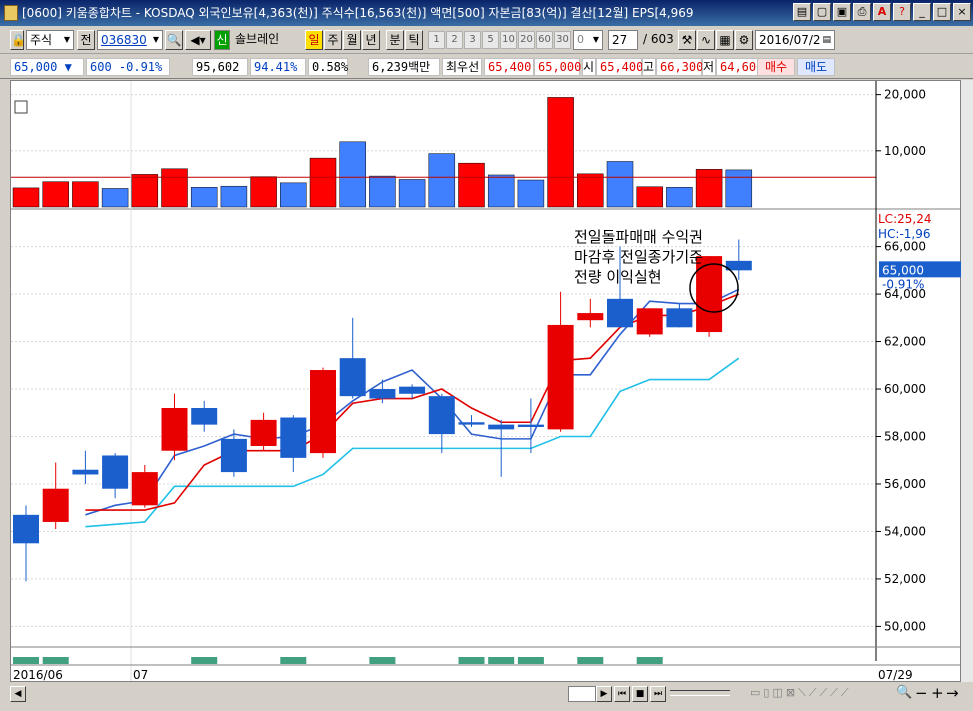 This screenshot has width=973, height=711. What do you see at coordinates (622, 694) in the screenshot?
I see `first-page-icon: ⏮` at bounding box center [622, 694].